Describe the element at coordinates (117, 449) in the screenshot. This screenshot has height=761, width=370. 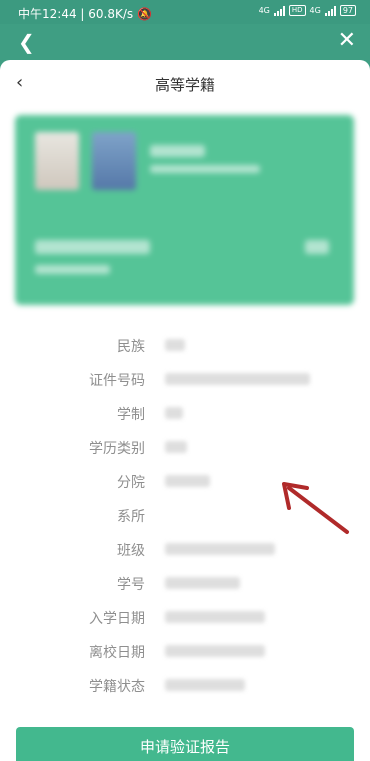
I see `field-label: 学历类别` at that location.